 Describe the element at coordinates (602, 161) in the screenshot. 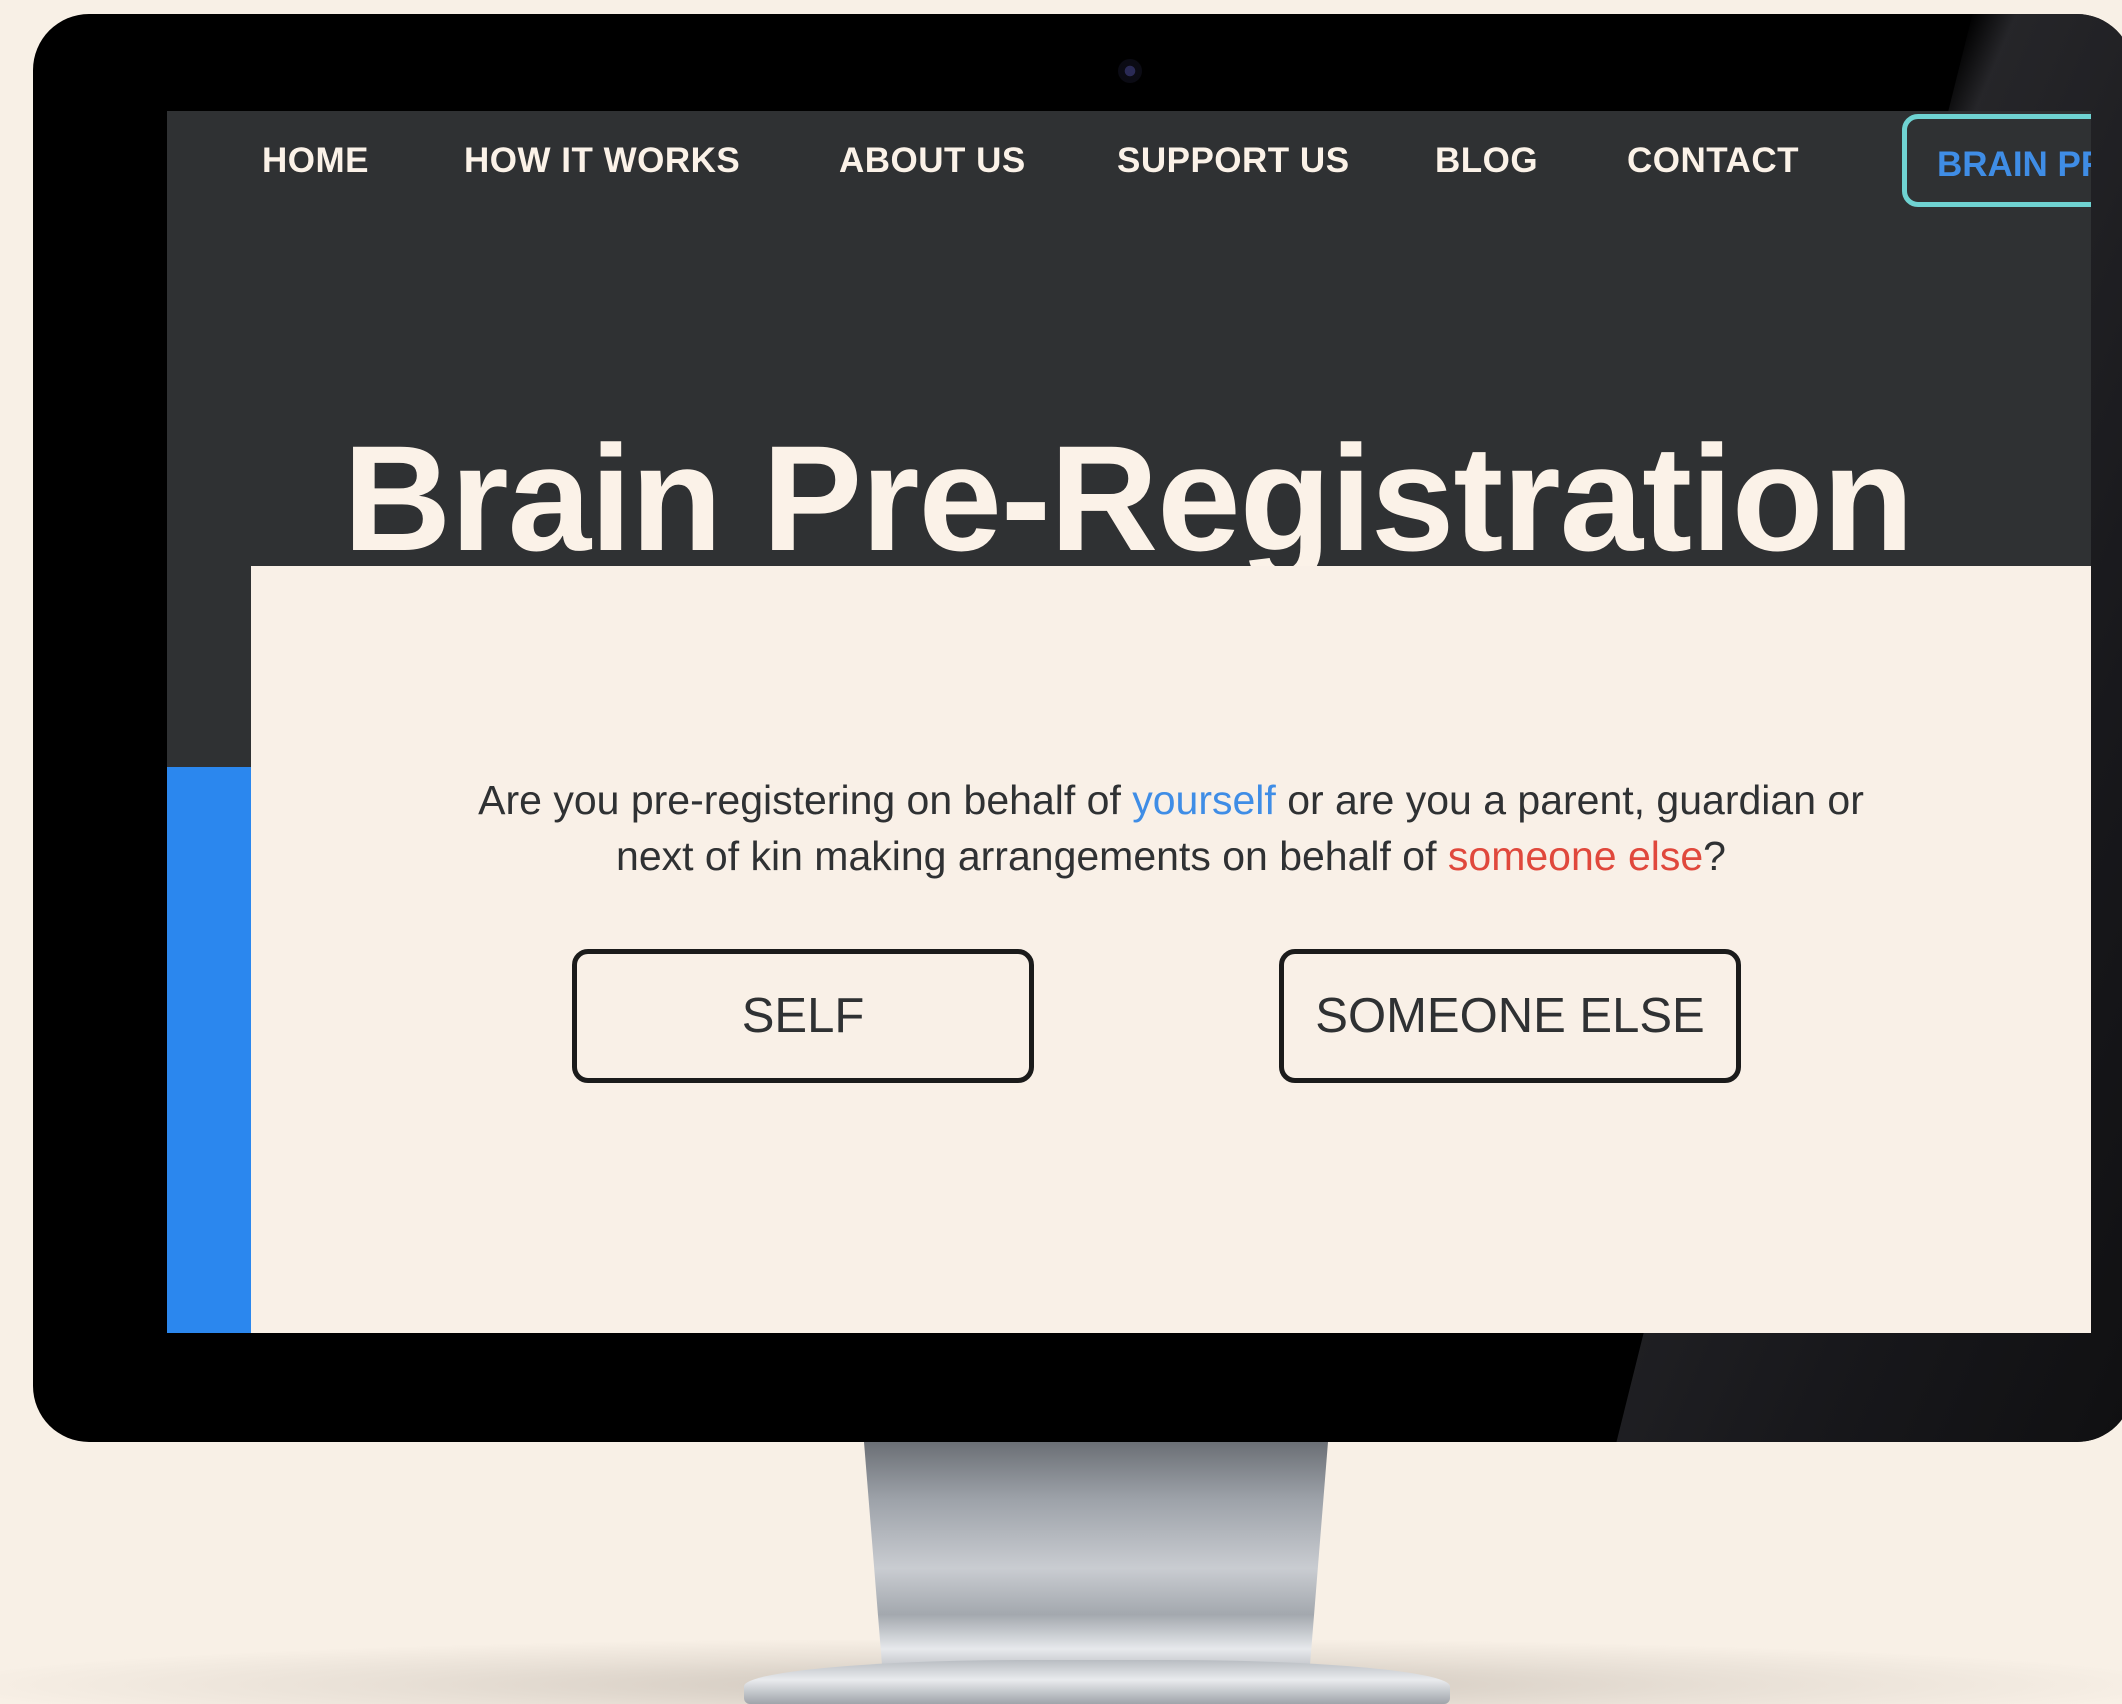

I see `nav-how-it-works: HOW IT WORKS` at that location.